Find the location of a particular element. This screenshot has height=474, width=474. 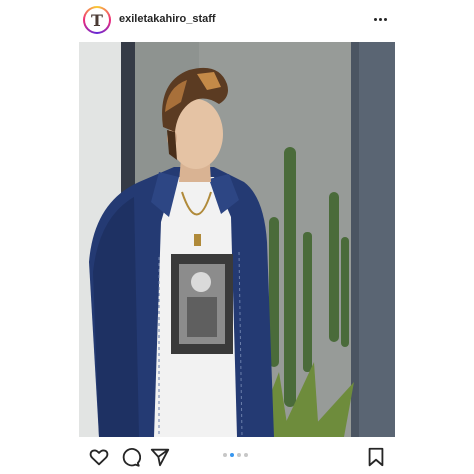

post-actions is located at coordinates (237, 457).